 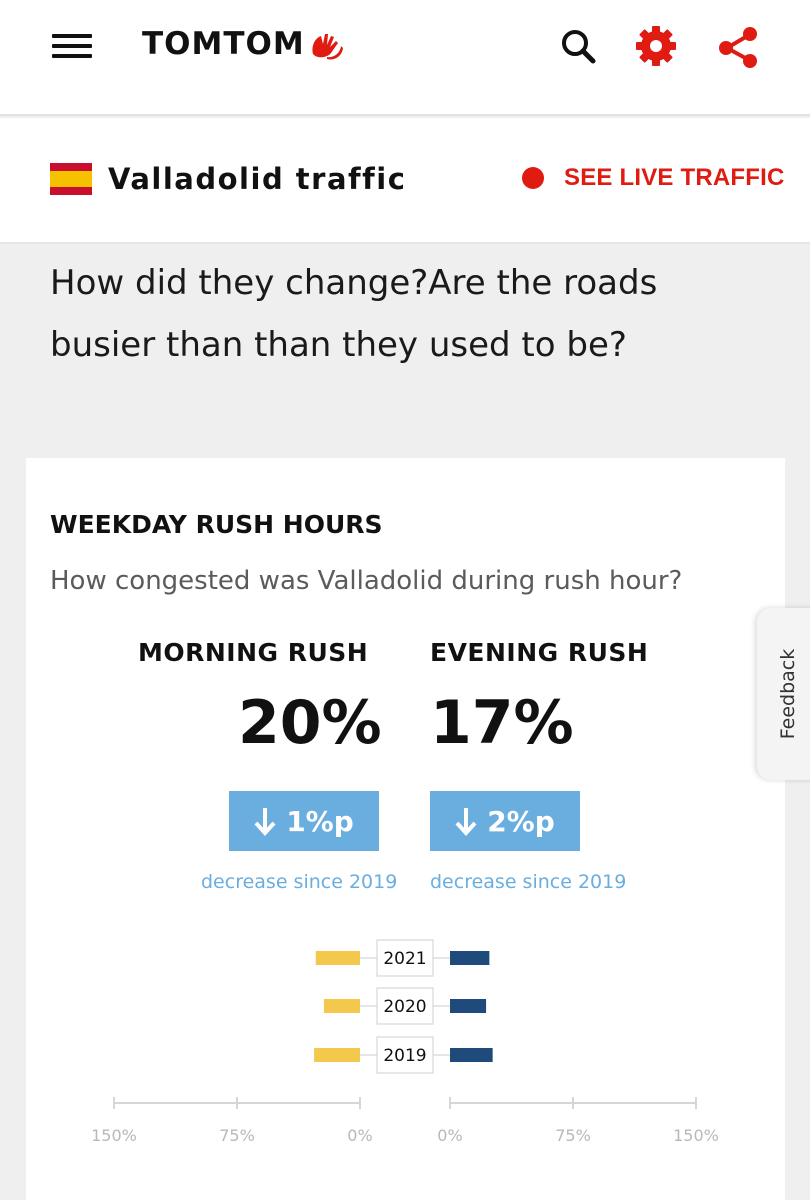 I want to click on feedback-tab: Feedback, so click(x=783, y=694).